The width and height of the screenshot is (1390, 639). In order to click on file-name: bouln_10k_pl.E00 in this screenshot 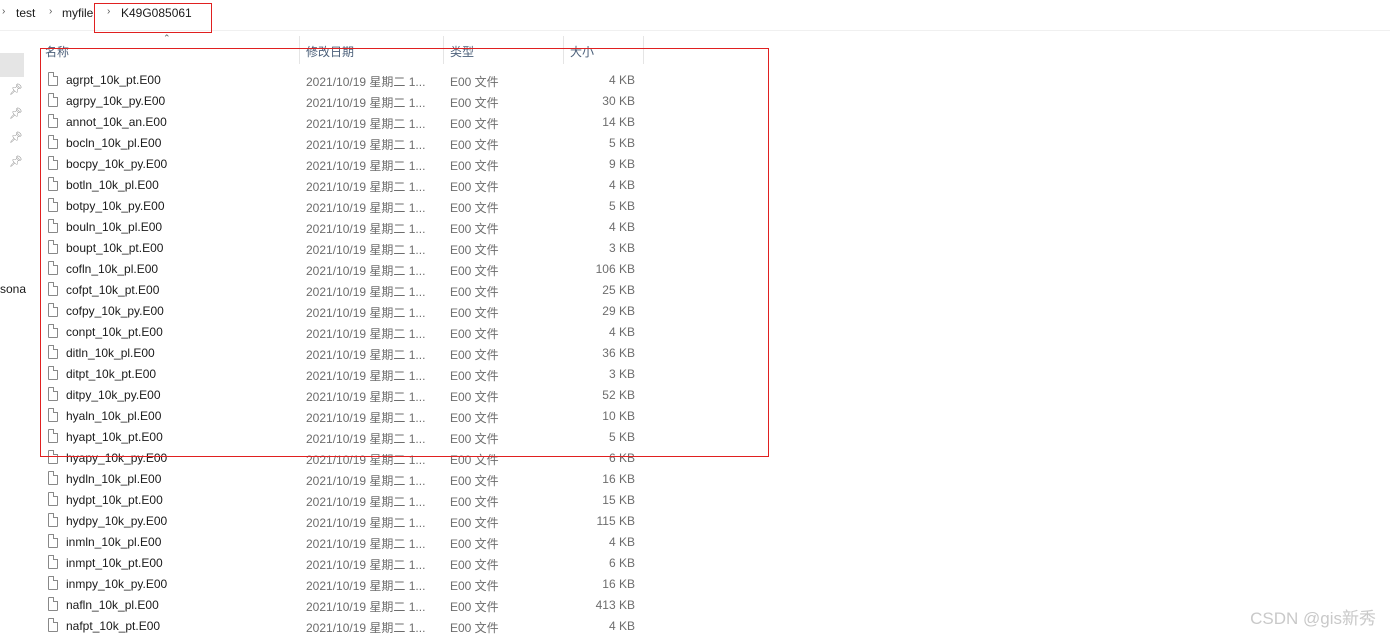, I will do `click(114, 227)`.